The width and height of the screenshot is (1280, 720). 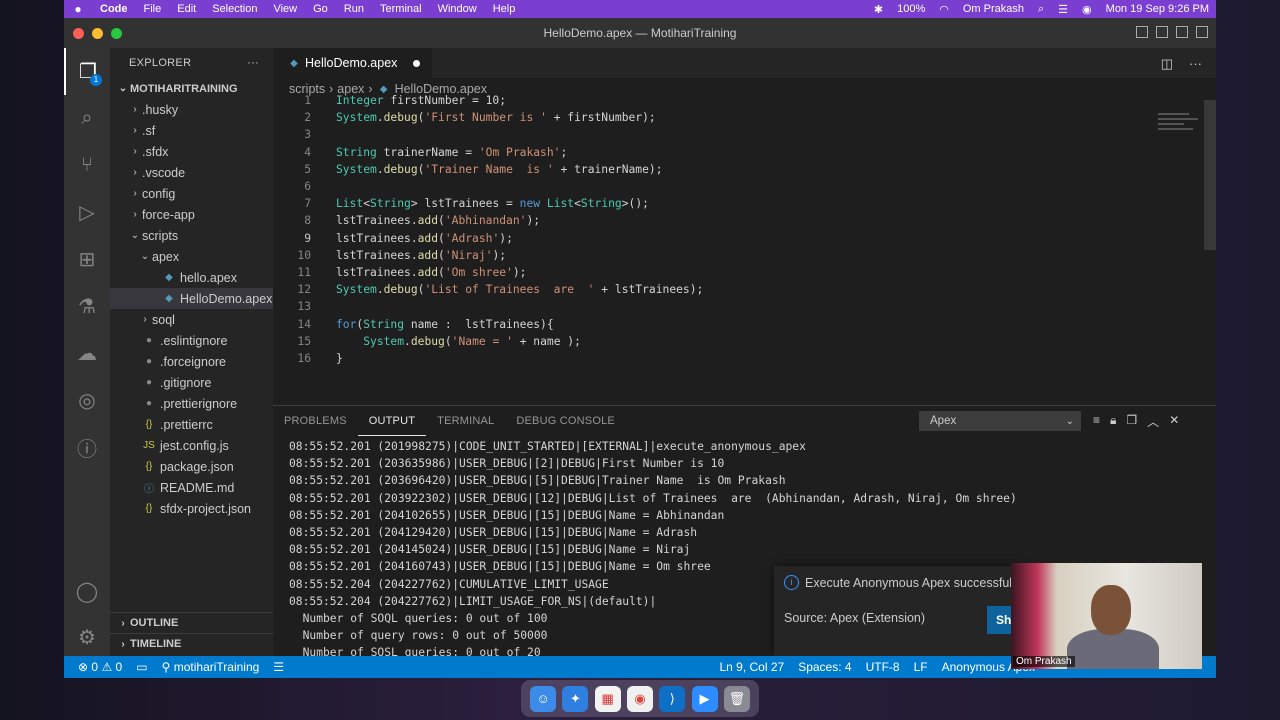 What do you see at coordinates (575, 698) in the screenshot?
I see `safari-icon: ✦` at bounding box center [575, 698].